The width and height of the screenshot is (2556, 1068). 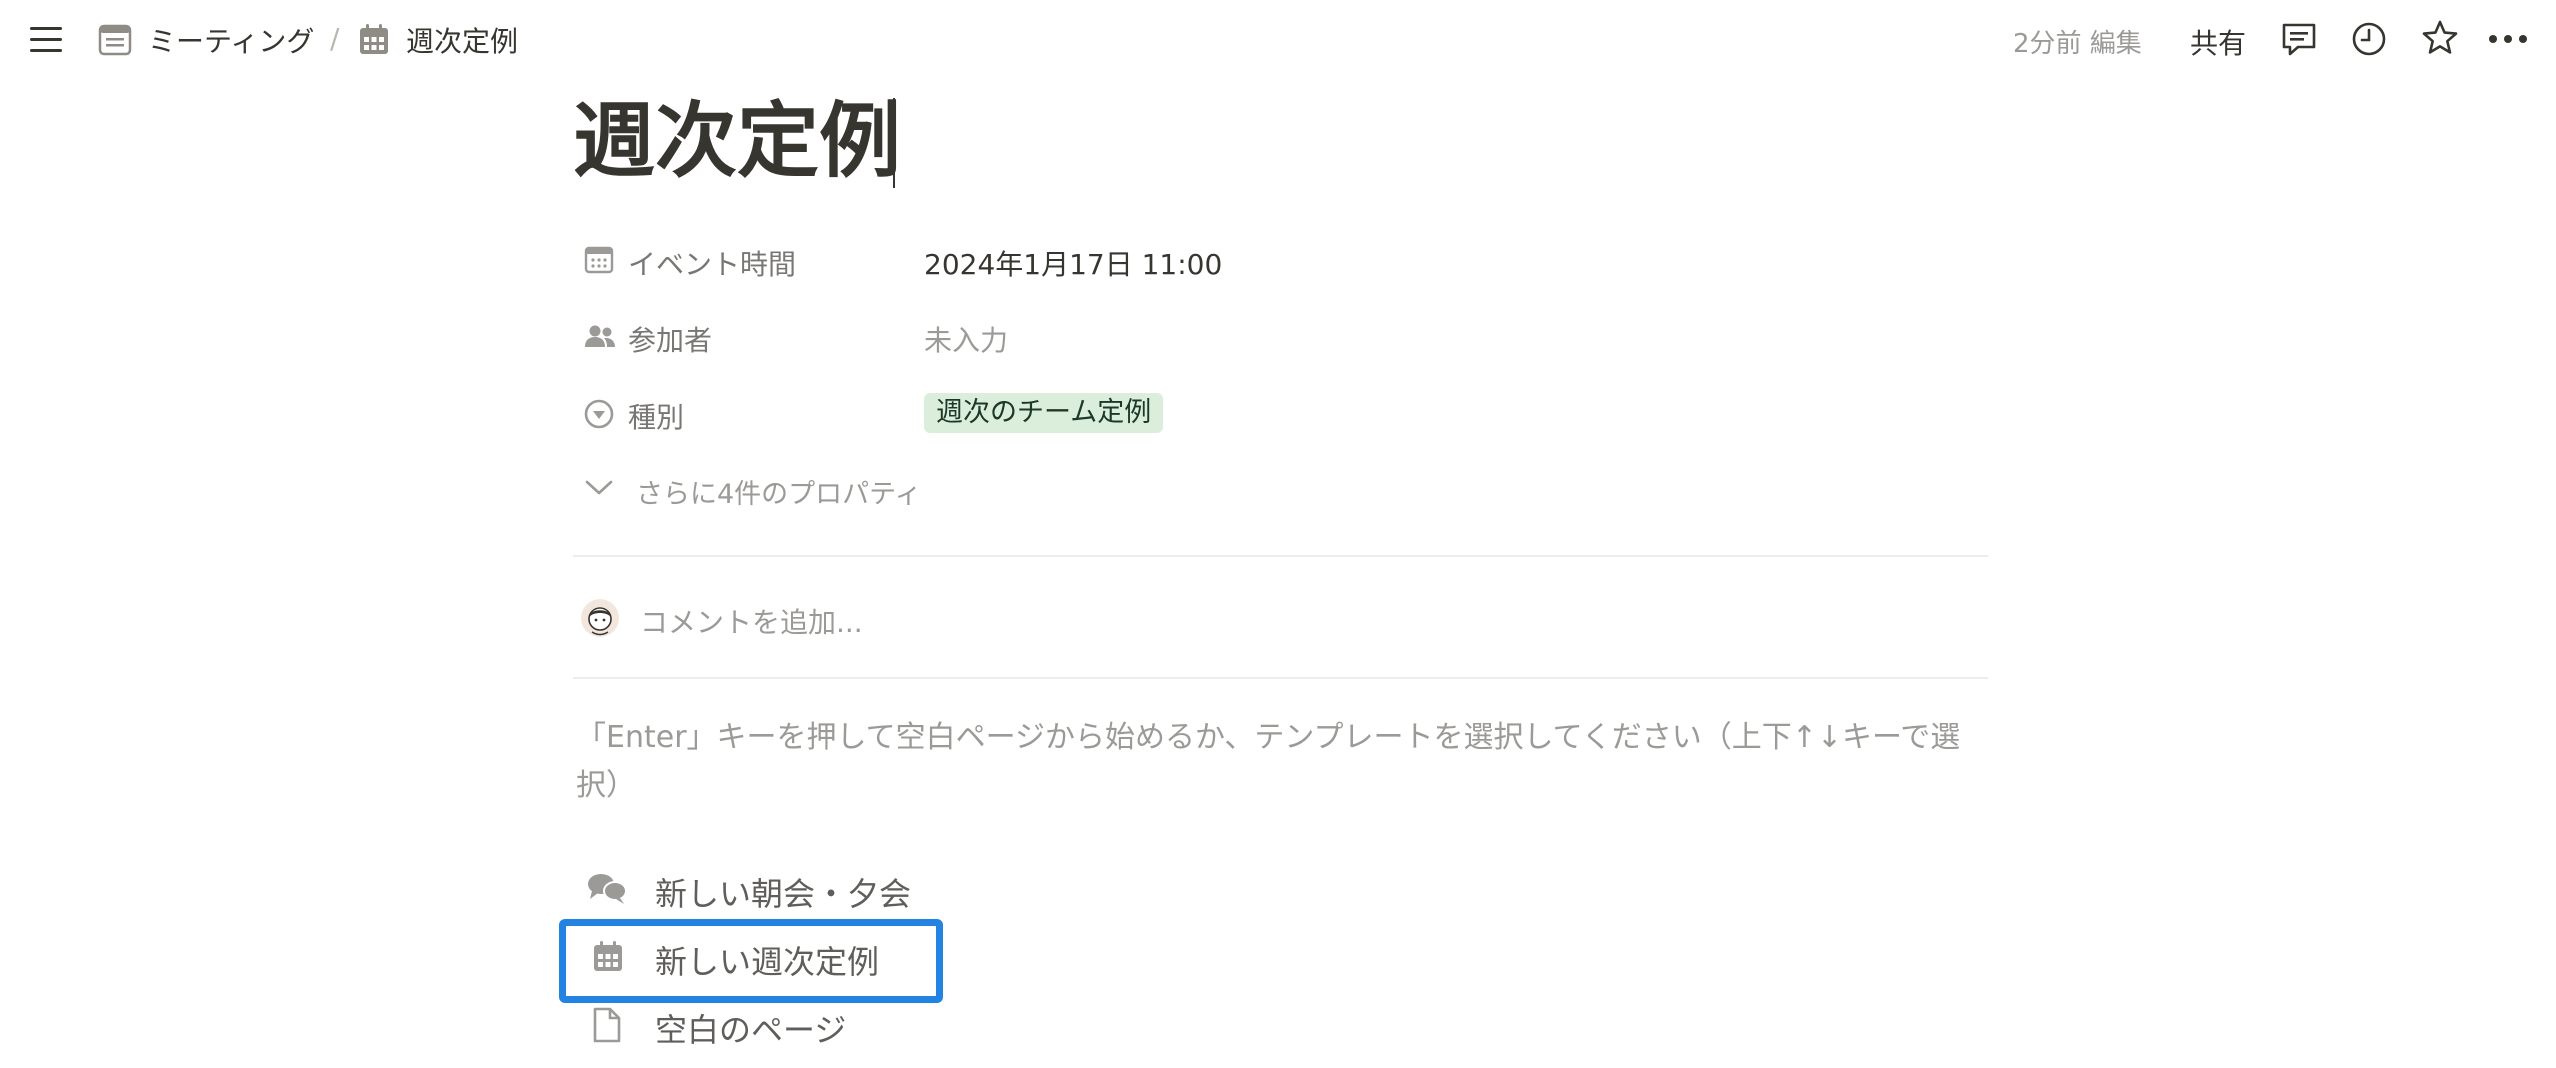 I want to click on breadcrumb-item-weekly: 週次定例, so click(x=438, y=40).